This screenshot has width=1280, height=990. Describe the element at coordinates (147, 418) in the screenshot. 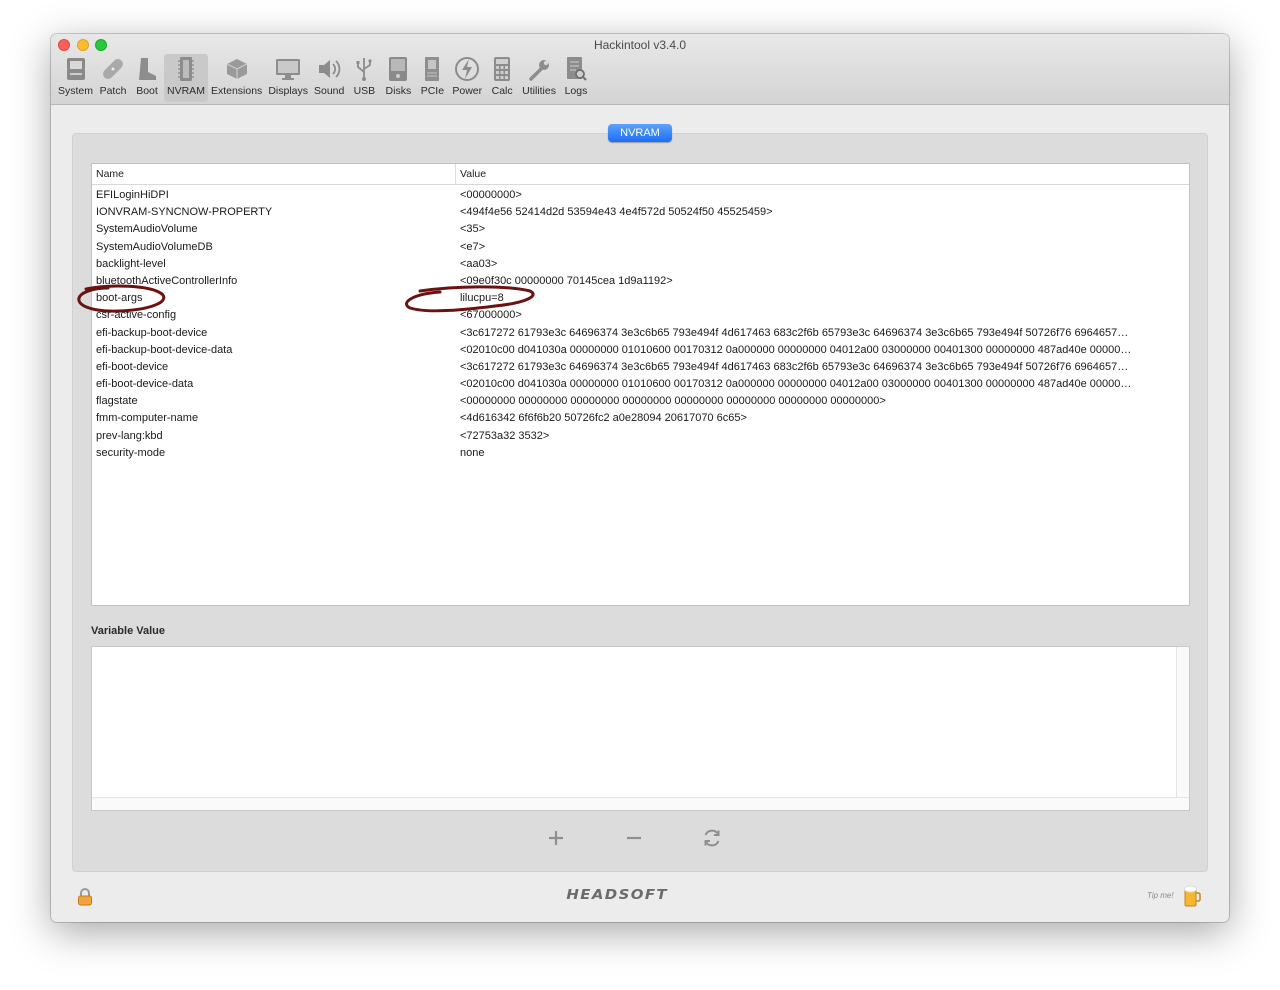

I see `variable-name-cell: fmm-computer-name` at that location.